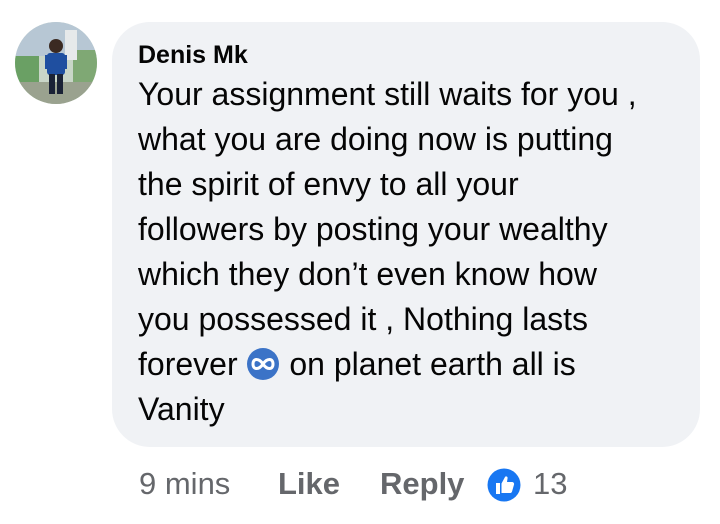  What do you see at coordinates (360, 484) in the screenshot?
I see `comment-actions: 9 mins Like Reply 13` at bounding box center [360, 484].